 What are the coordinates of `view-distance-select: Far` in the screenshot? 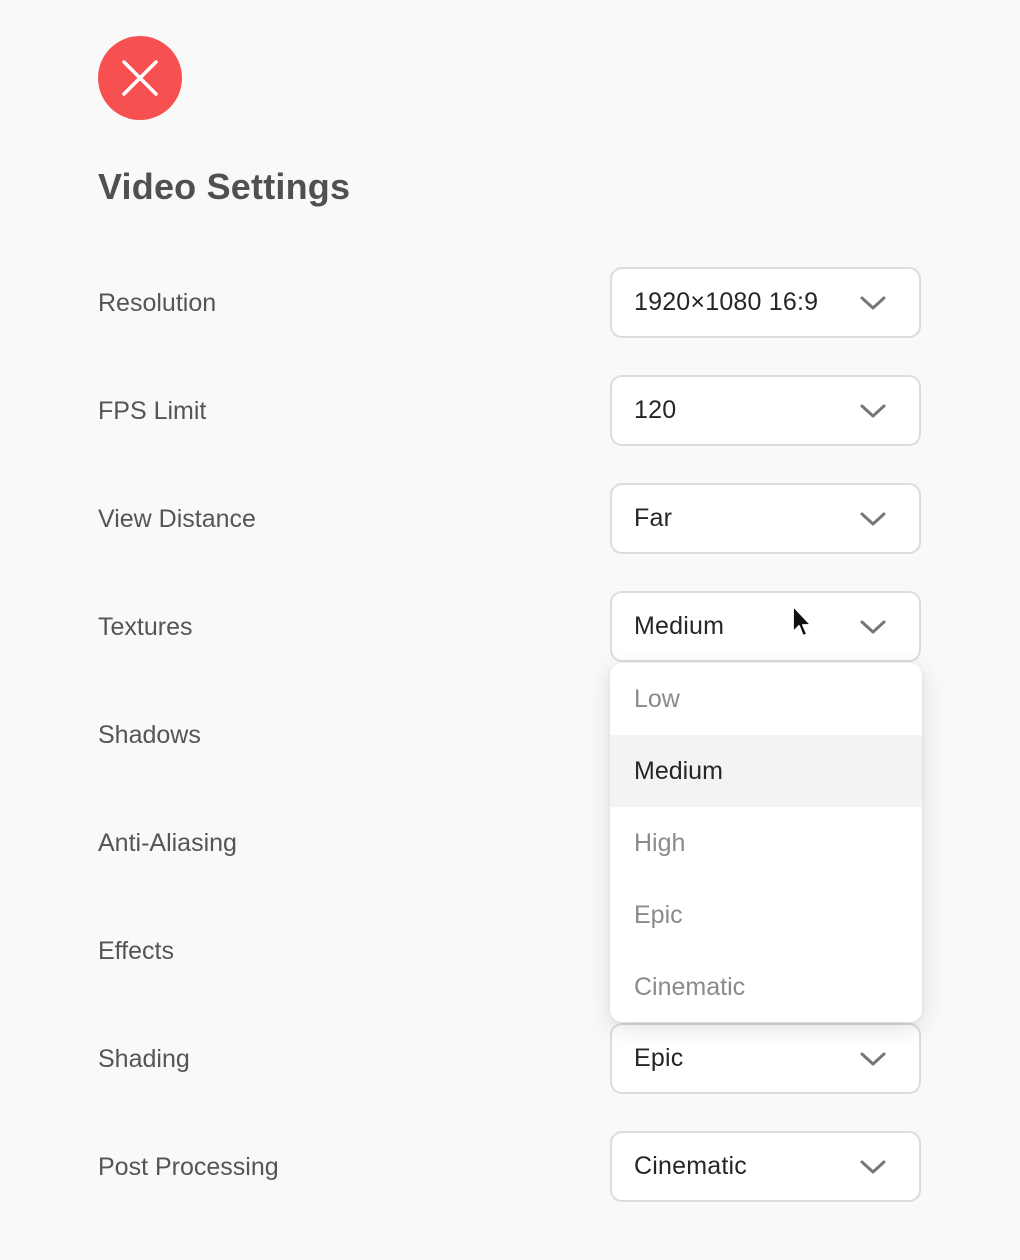 It's located at (765, 518).